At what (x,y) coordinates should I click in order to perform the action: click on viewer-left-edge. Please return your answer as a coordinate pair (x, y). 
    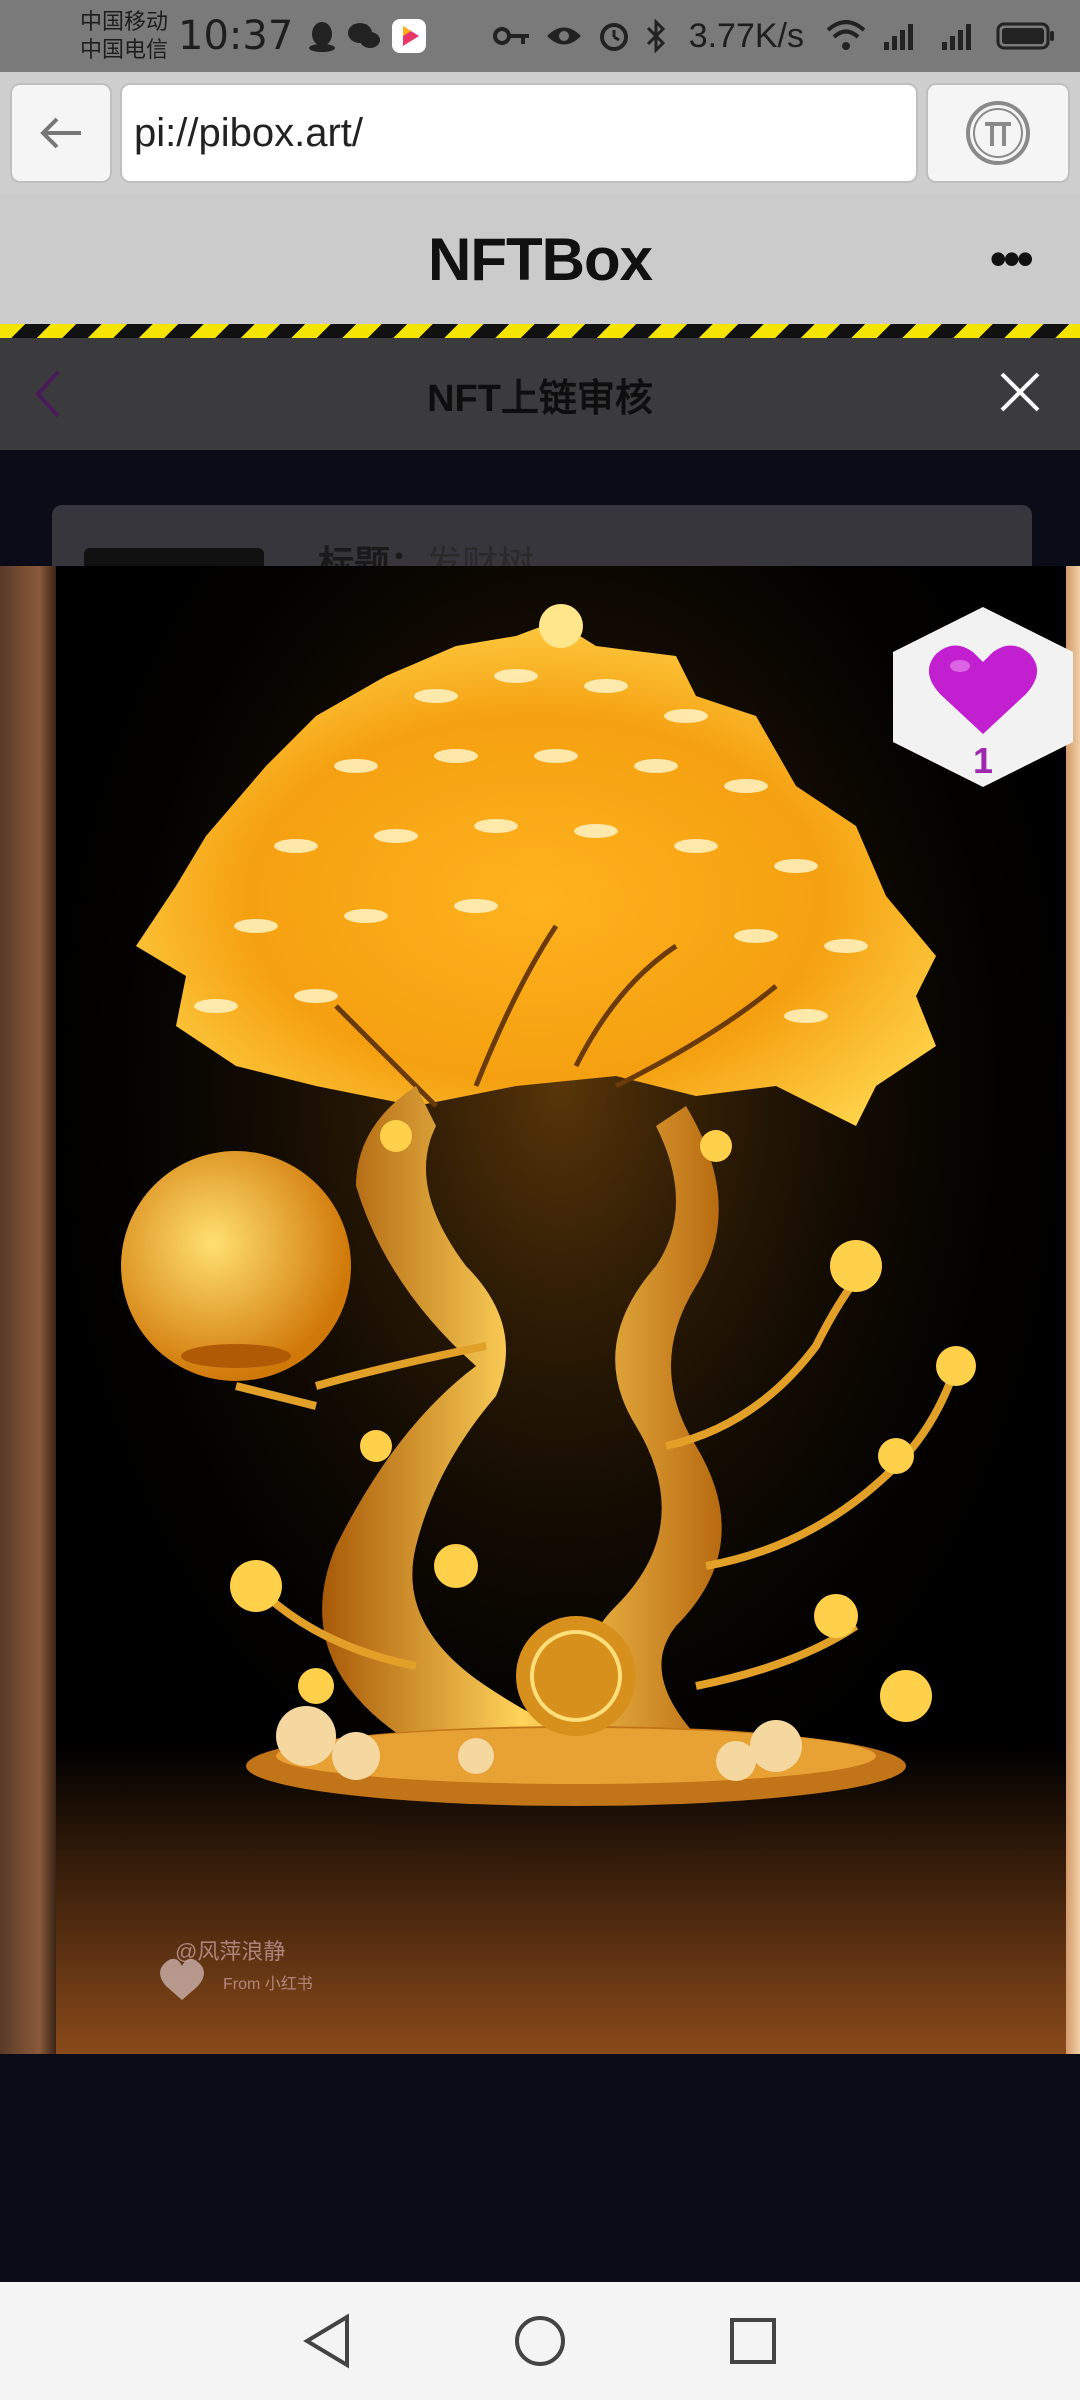
    Looking at the image, I should click on (28, 1310).